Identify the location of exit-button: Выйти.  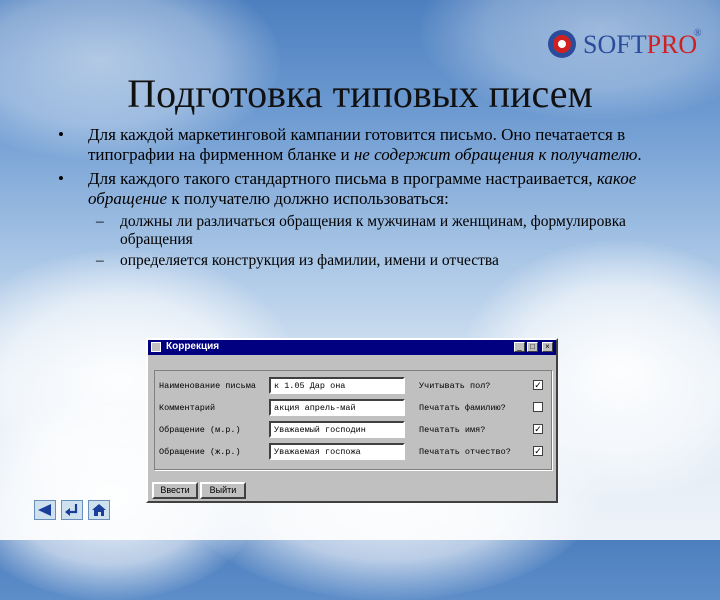
(223, 490).